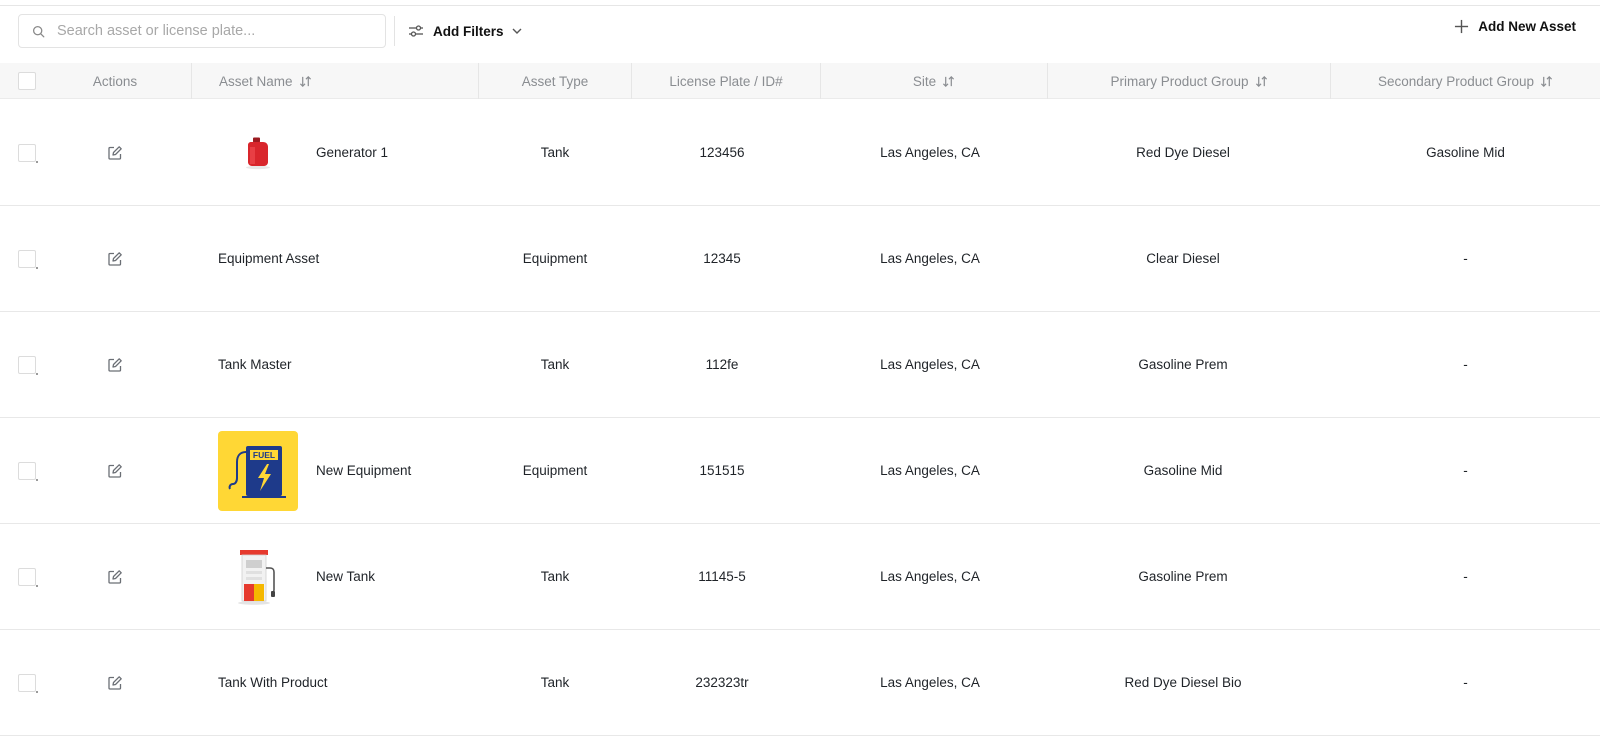  I want to click on asset-name-cell: New Tank, so click(348, 576).